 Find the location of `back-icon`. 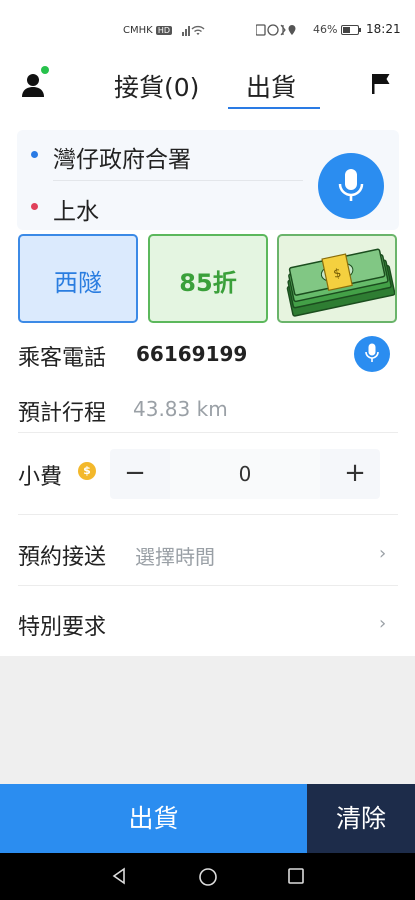

back-icon is located at coordinates (119, 878).